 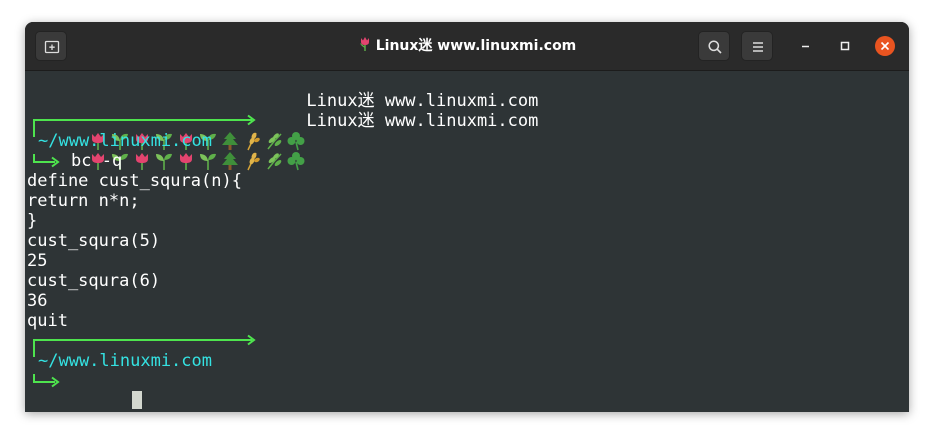 I want to click on prompt-input-line, so click(x=107, y=390).